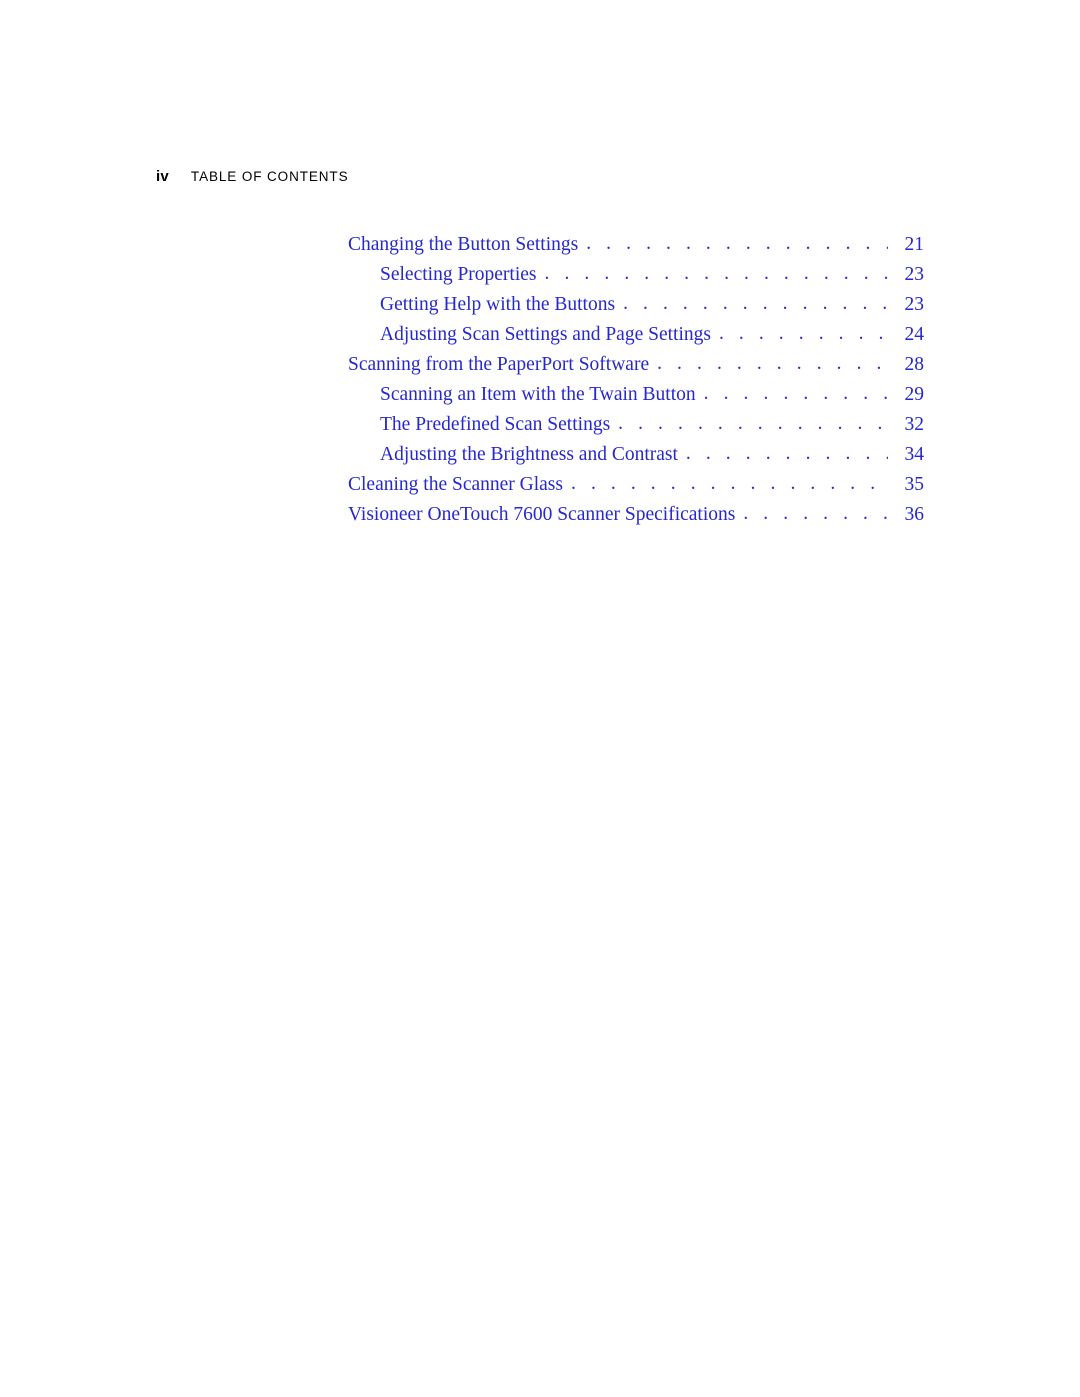 The height and width of the screenshot is (1397, 1080). Describe the element at coordinates (914, 514) in the screenshot. I see `toc-entry-page-number: 36` at that location.